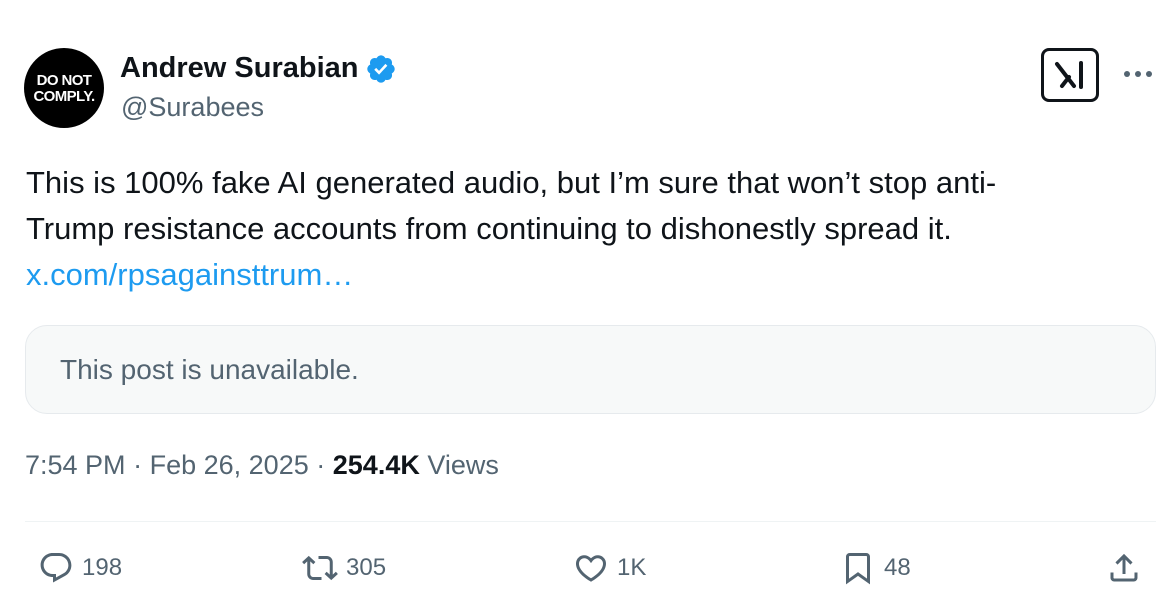 The image size is (1172, 614). I want to click on avatar: DO NOT COMPLY., so click(64, 88).